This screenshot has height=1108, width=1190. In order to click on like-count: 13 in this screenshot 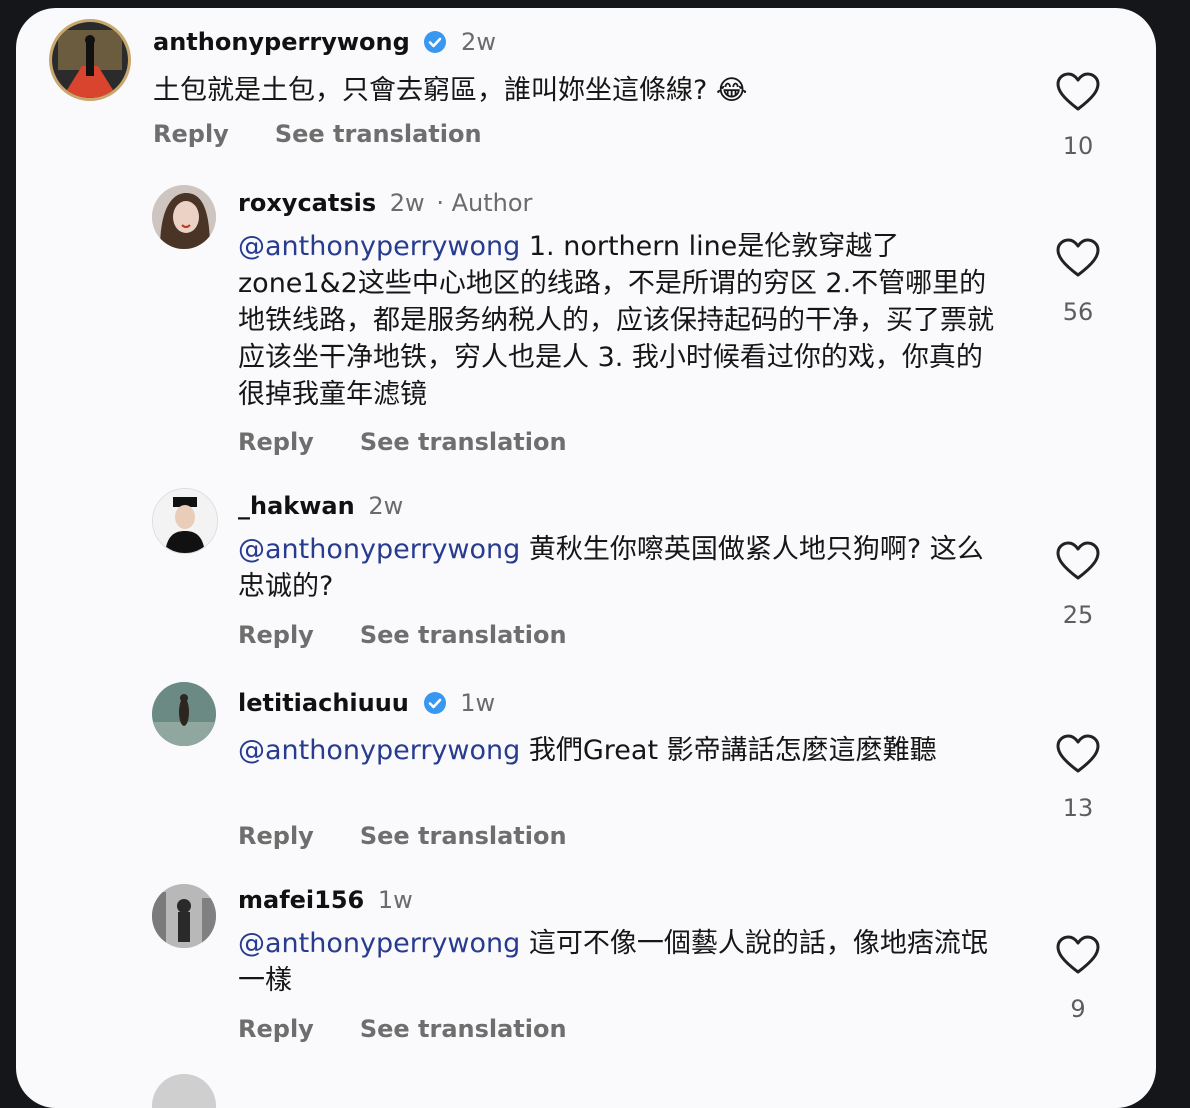, I will do `click(1078, 808)`.